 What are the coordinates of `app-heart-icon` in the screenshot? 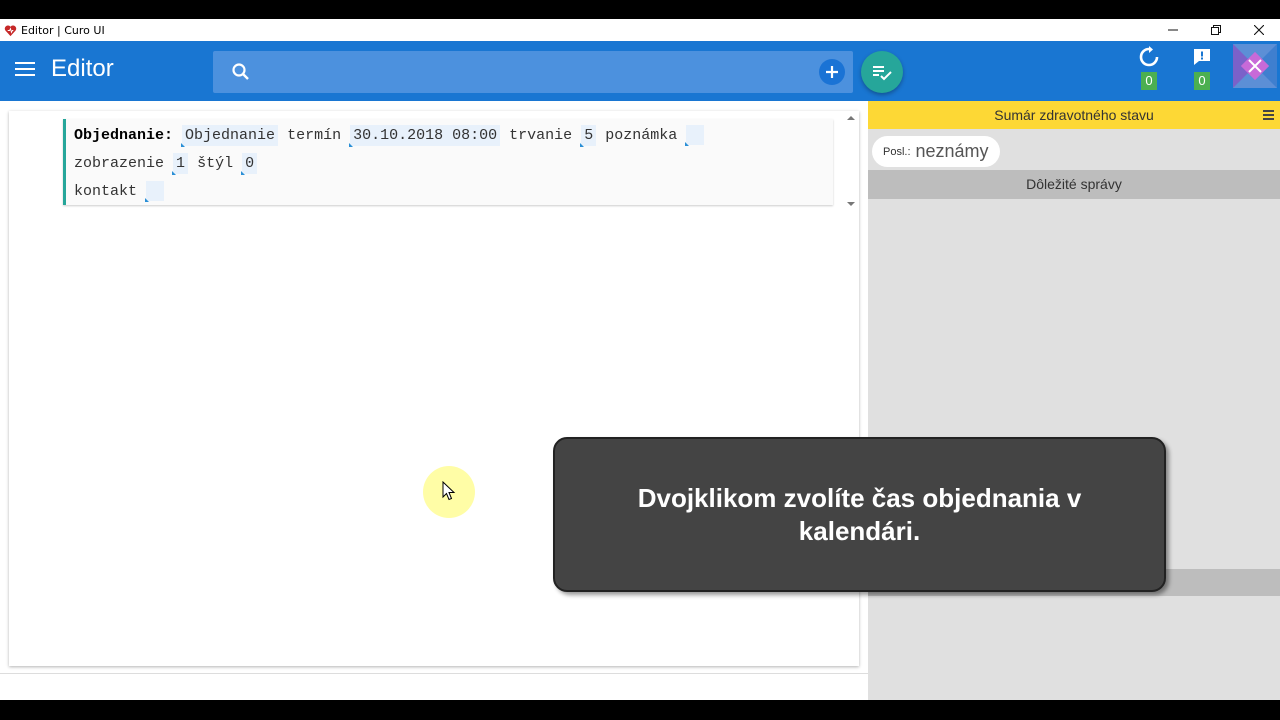 It's located at (10, 30).